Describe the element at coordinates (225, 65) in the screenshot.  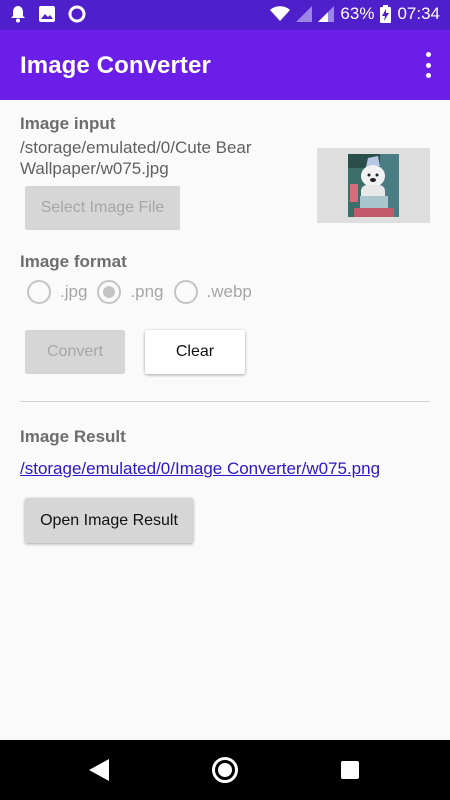
I see `app-bar: Image Converter` at that location.